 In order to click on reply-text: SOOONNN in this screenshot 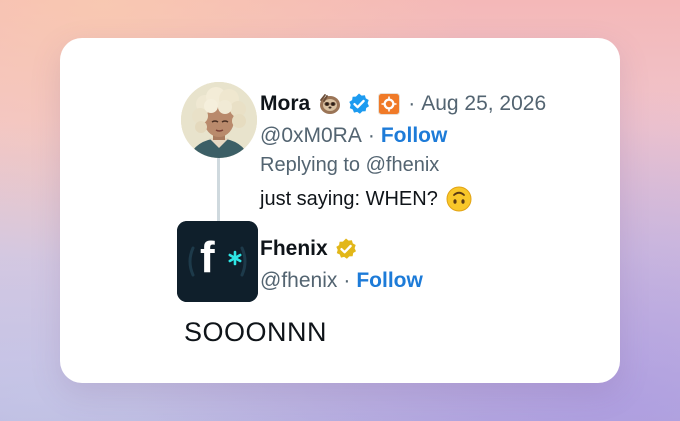, I will do `click(256, 332)`.